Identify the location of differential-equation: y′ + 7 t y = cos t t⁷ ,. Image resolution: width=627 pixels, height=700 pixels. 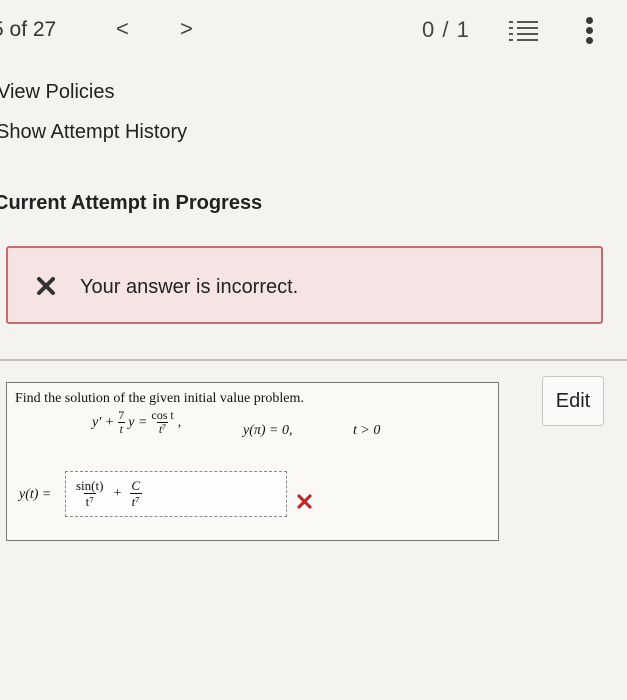
(136, 422).